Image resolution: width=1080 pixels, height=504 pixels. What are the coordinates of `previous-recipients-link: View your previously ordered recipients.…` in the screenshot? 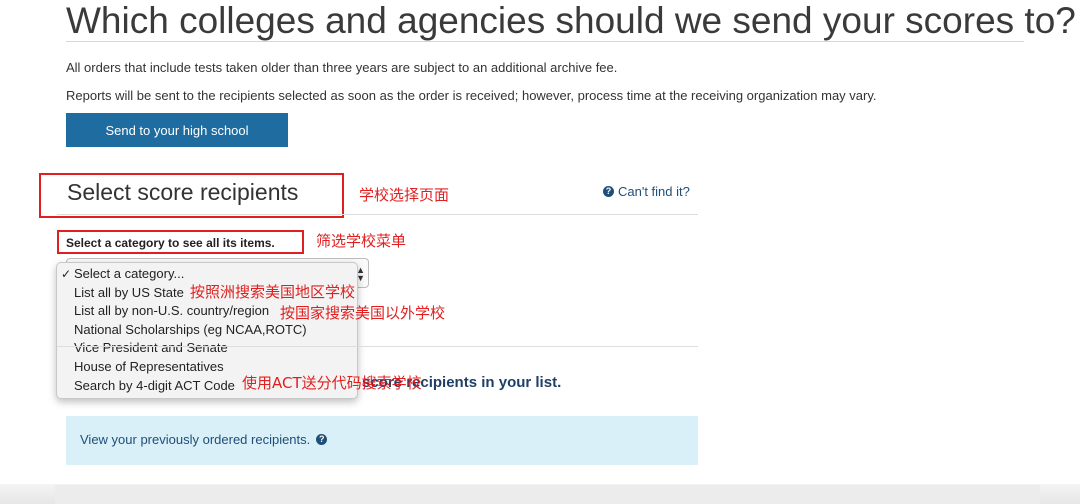 It's located at (204, 439).